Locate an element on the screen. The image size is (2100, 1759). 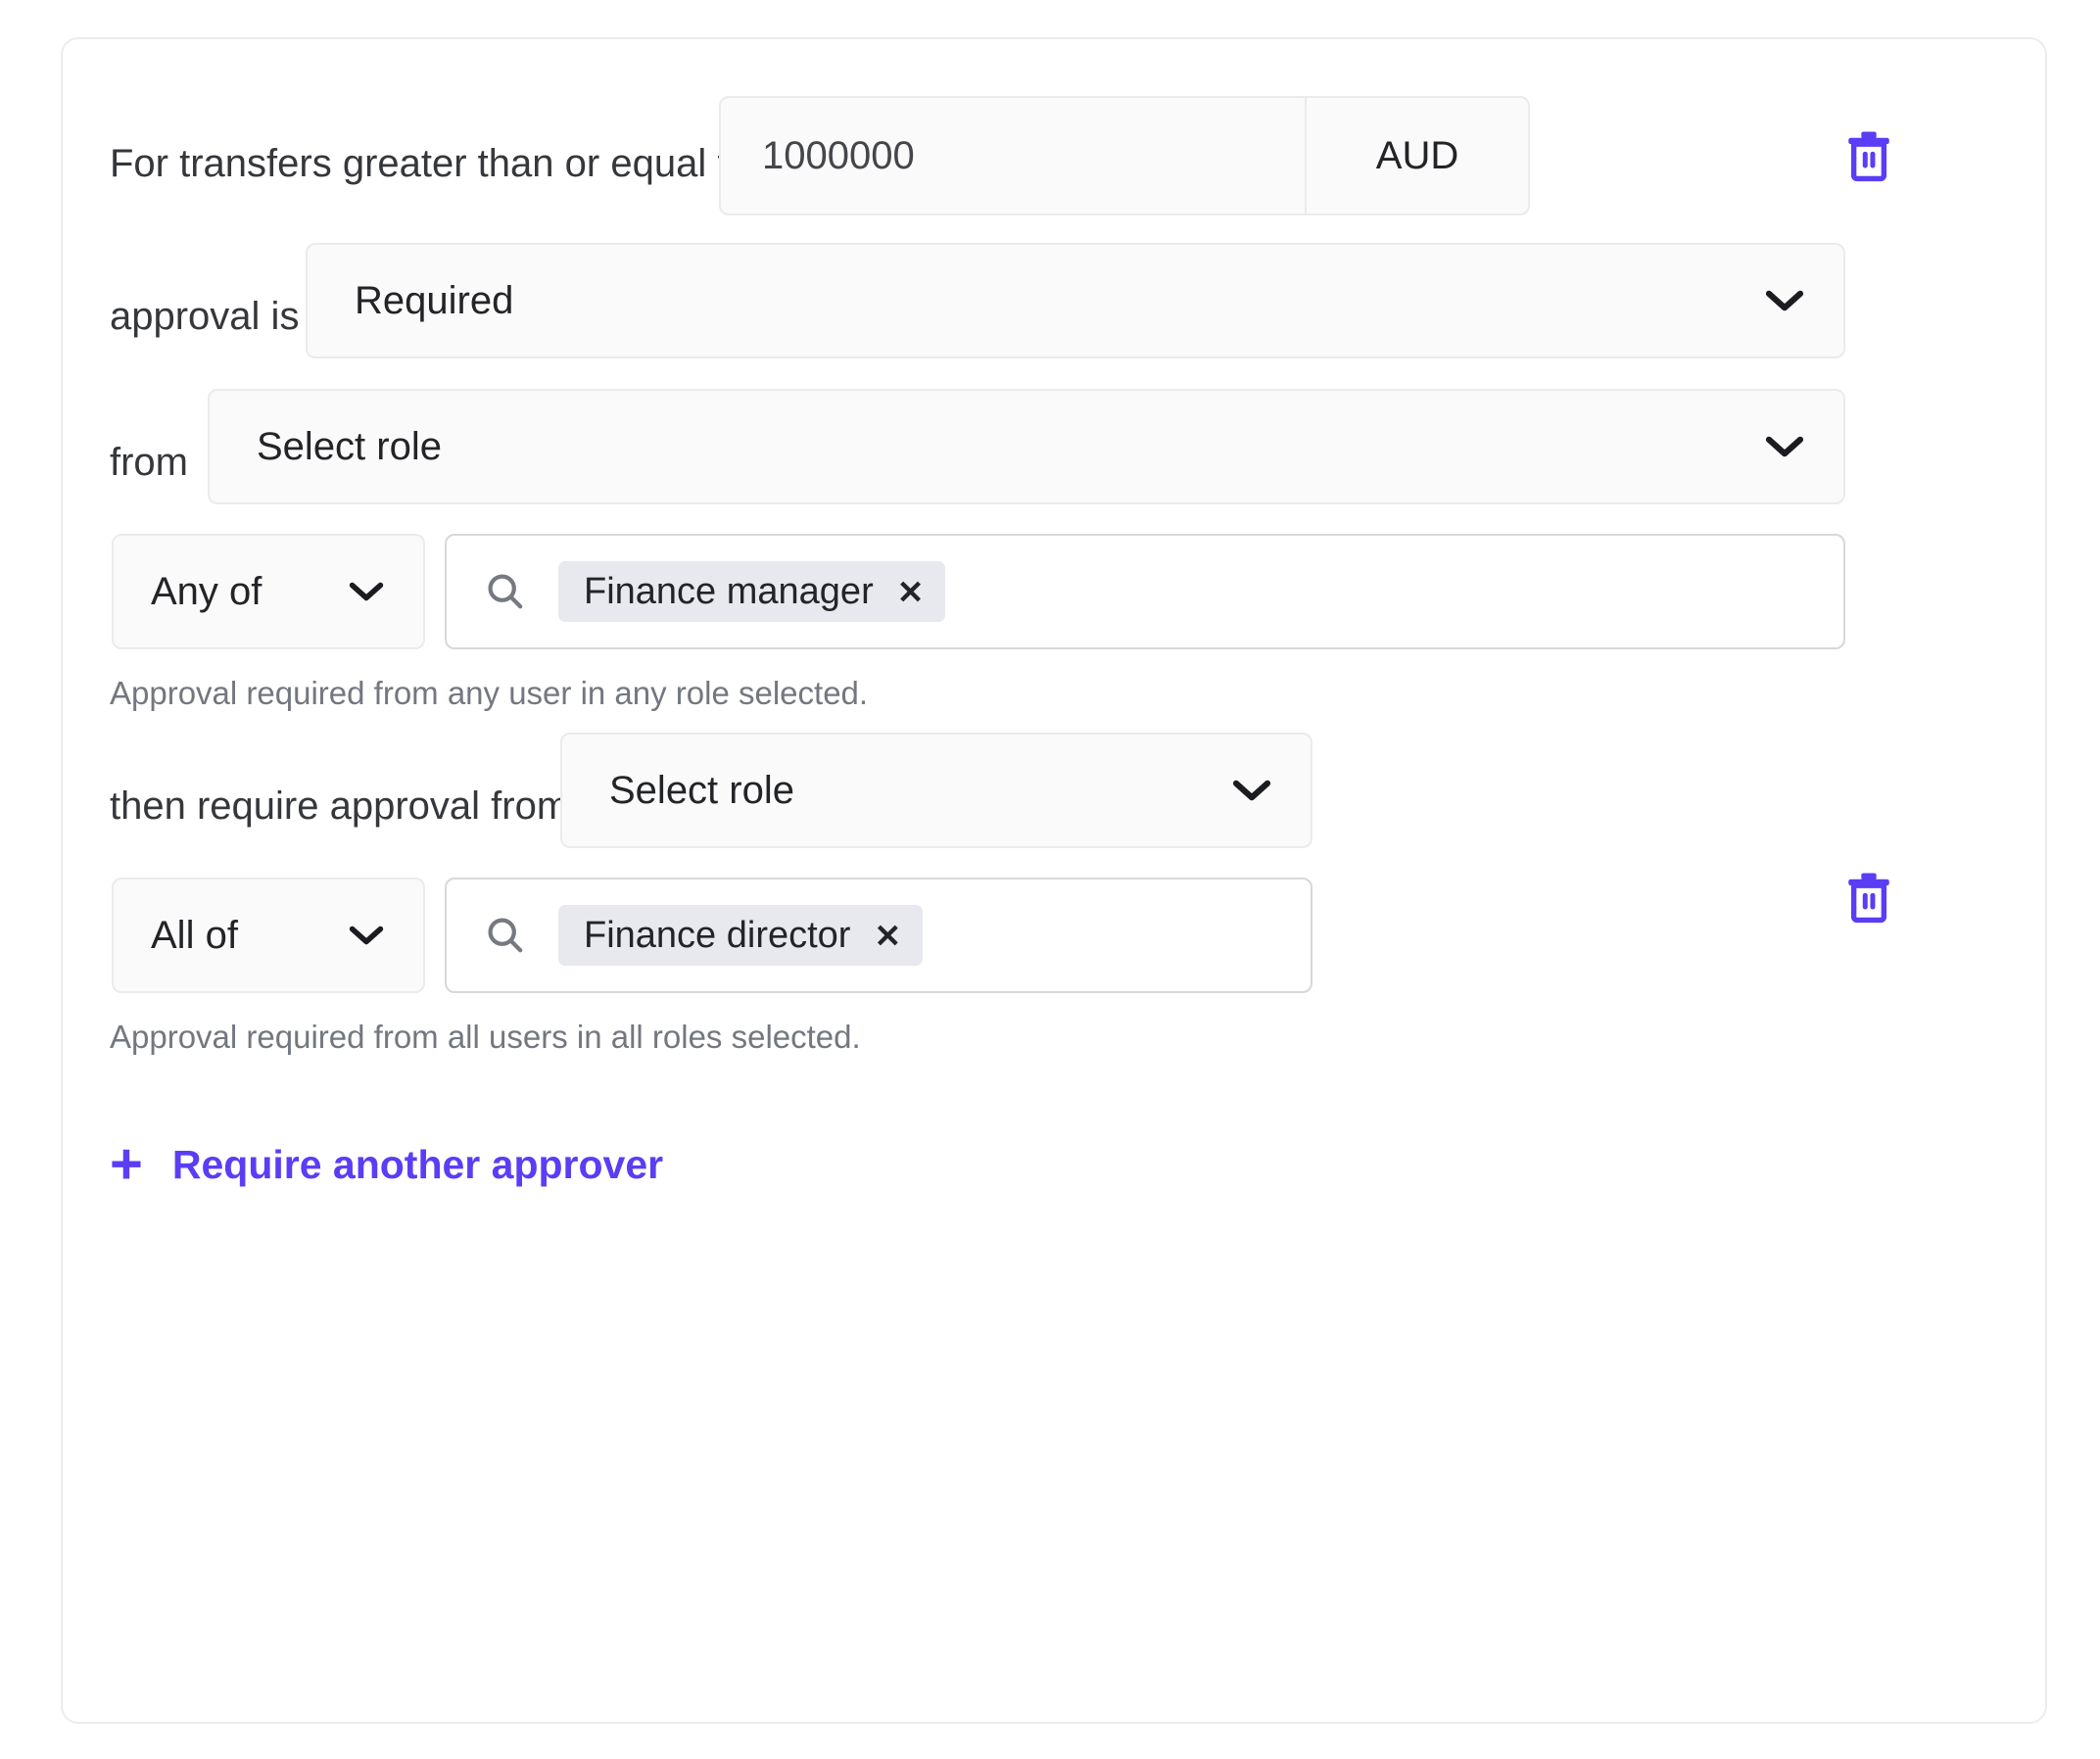
from-role-select: Select role is located at coordinates (1026, 446).